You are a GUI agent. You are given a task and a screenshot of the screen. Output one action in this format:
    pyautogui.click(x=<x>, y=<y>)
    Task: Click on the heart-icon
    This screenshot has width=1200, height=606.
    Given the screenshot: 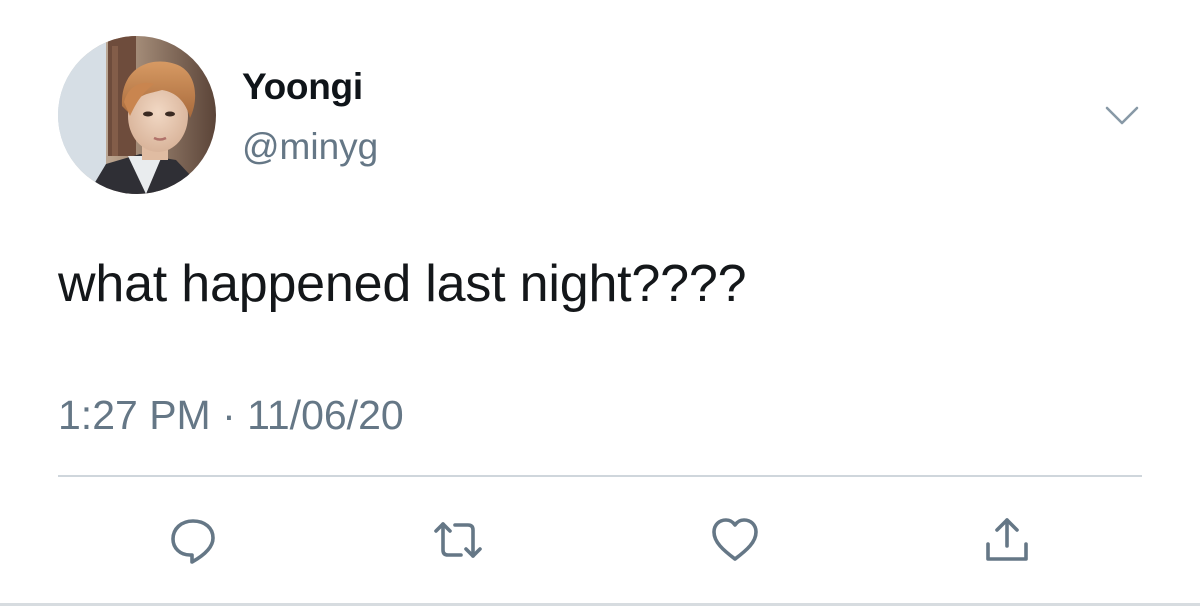 What is the action you would take?
    pyautogui.click(x=735, y=540)
    